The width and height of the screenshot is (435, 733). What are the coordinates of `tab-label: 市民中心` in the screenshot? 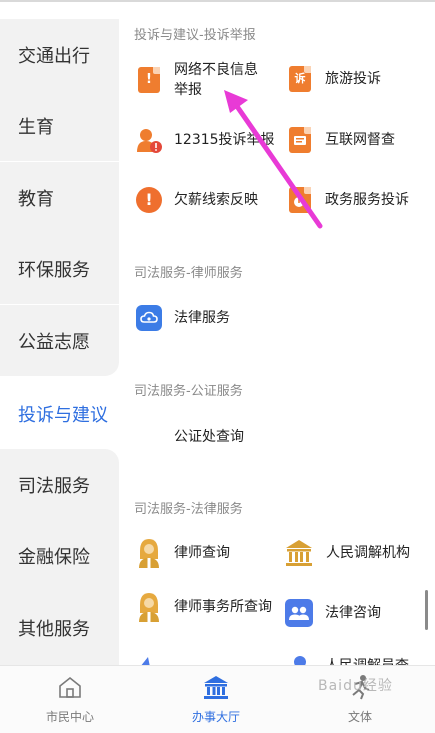 It's located at (69, 717).